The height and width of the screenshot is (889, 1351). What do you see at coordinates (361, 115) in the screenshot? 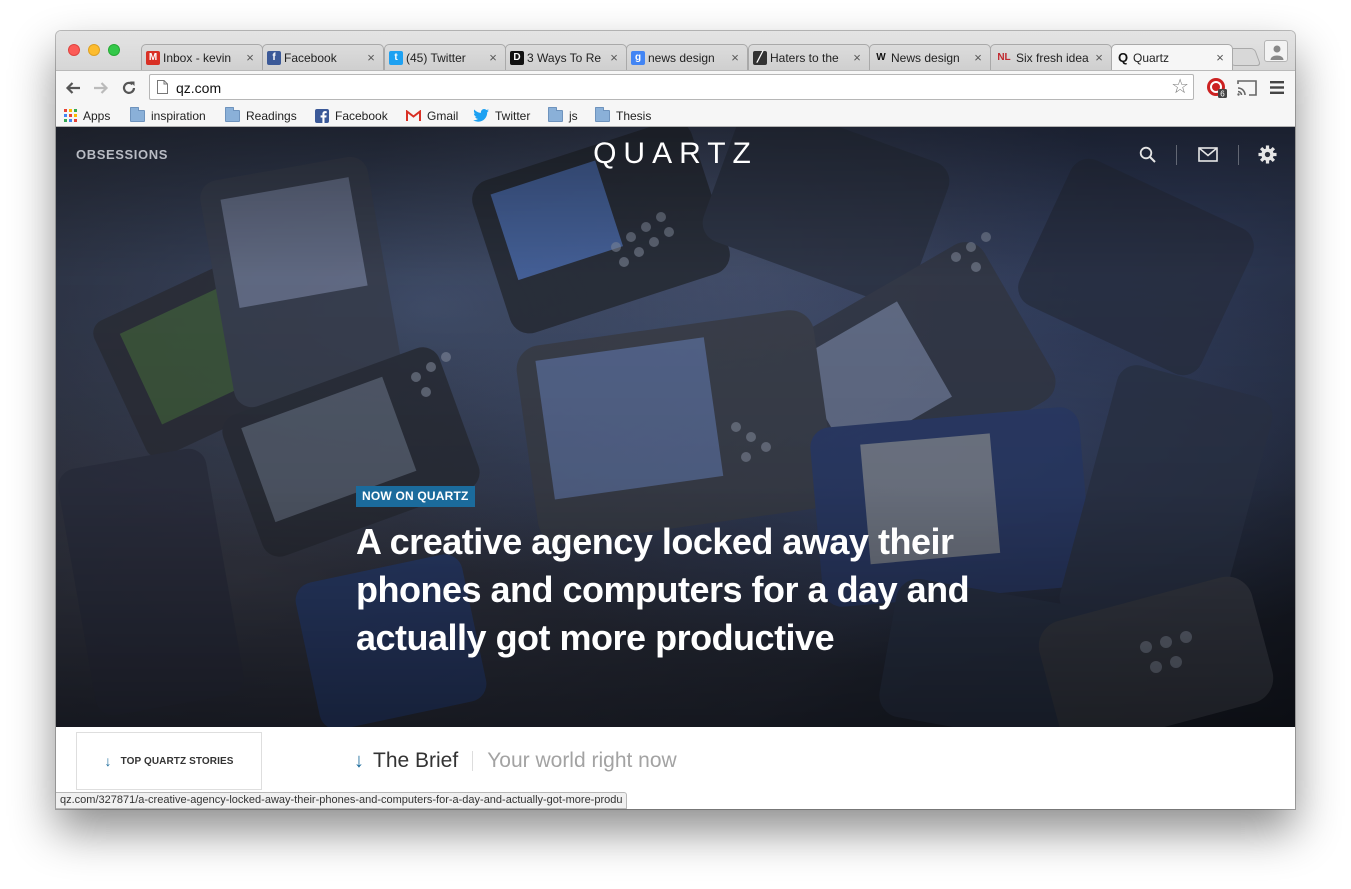
I see `bookmark-label: Facebook` at bounding box center [361, 115].